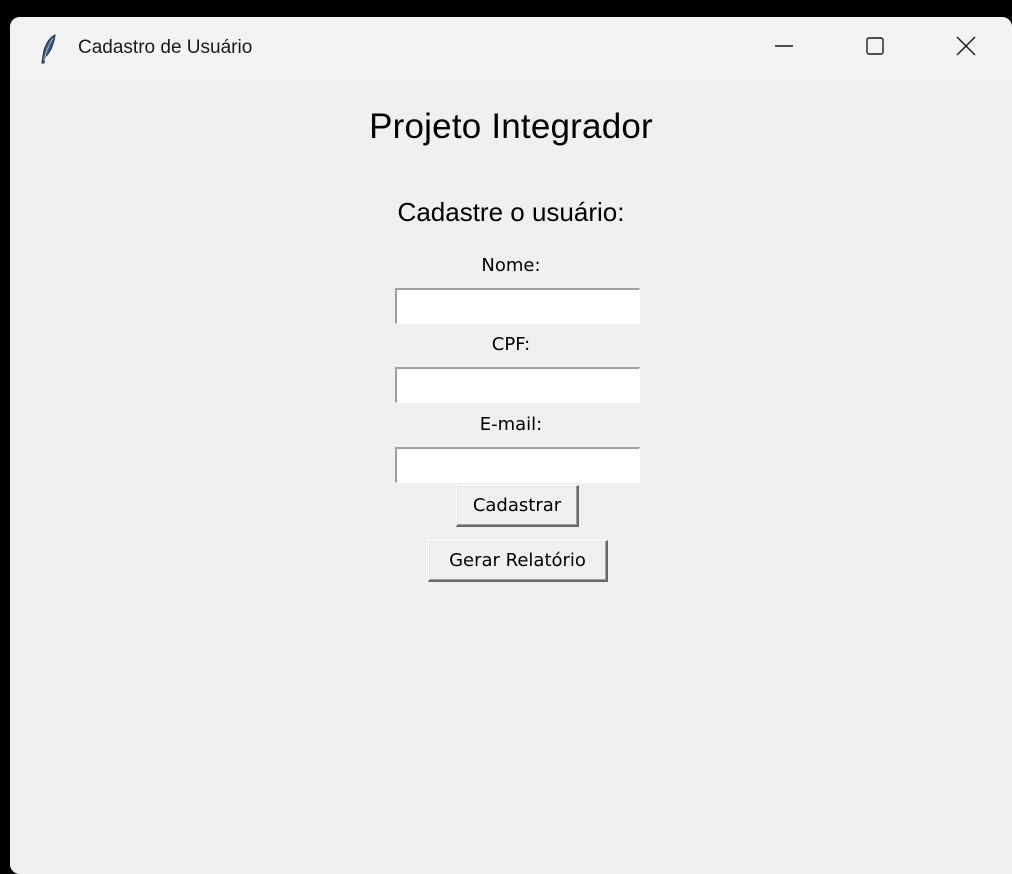  What do you see at coordinates (511, 212) in the screenshot?
I see `form-subtitle: Cadastre o usuário:` at bounding box center [511, 212].